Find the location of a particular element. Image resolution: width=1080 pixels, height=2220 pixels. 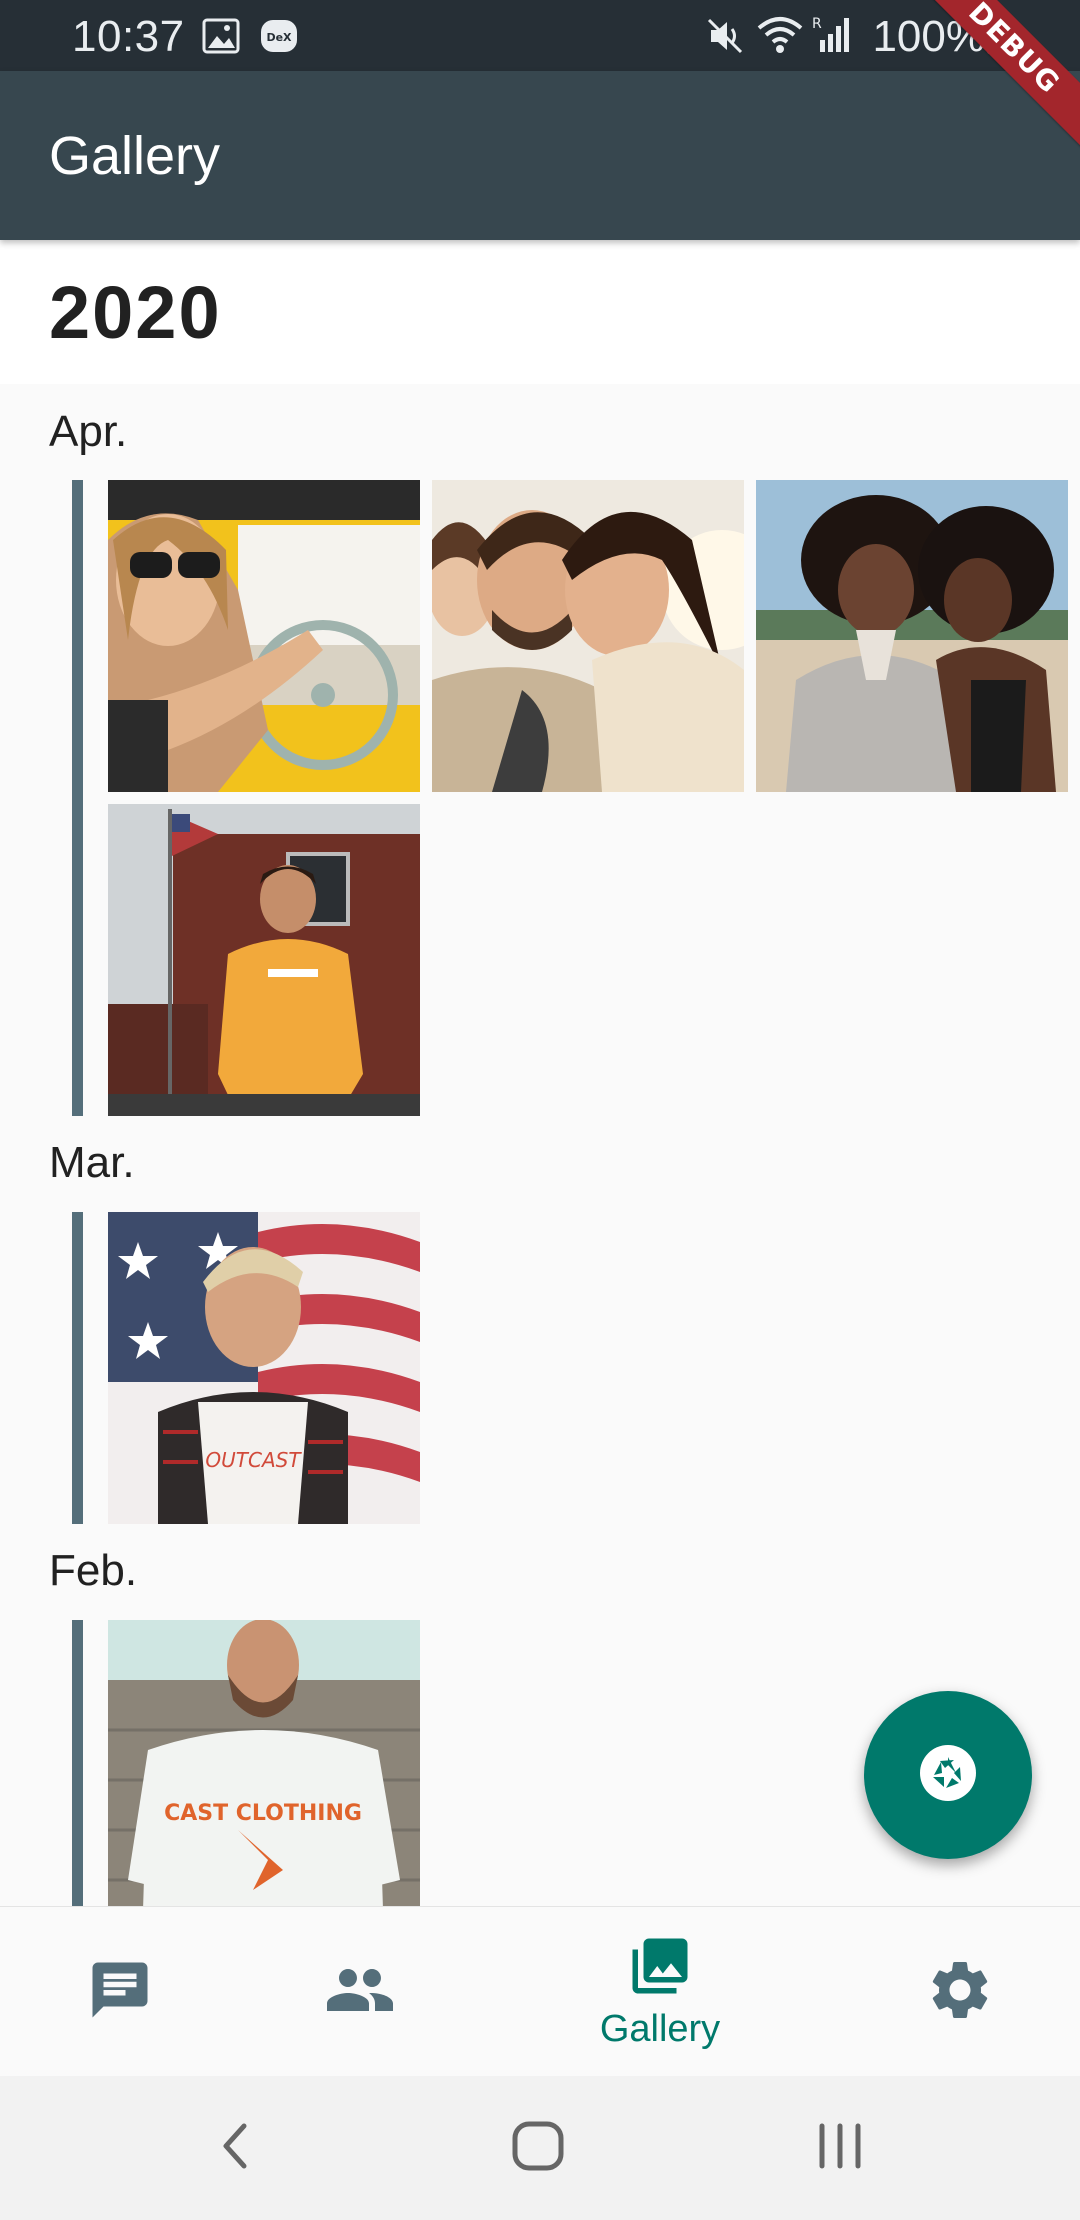

people-icon is located at coordinates (360, 1992).